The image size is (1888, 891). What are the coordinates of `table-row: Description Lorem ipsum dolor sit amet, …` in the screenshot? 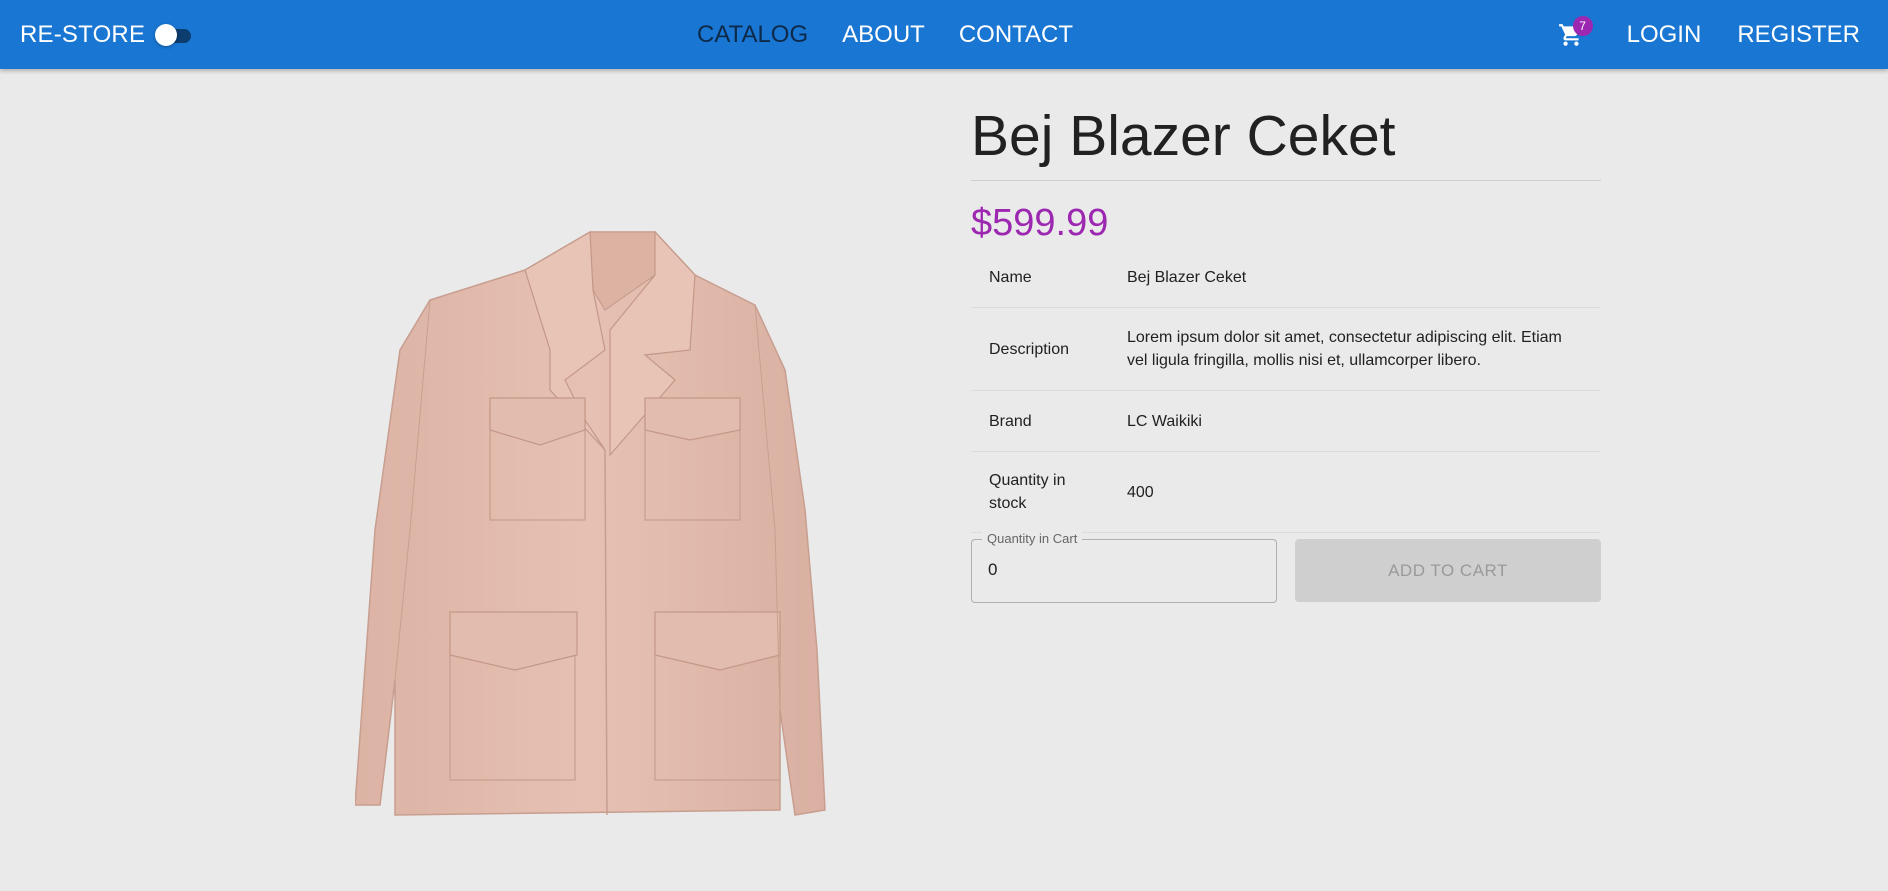 It's located at (1286, 349).